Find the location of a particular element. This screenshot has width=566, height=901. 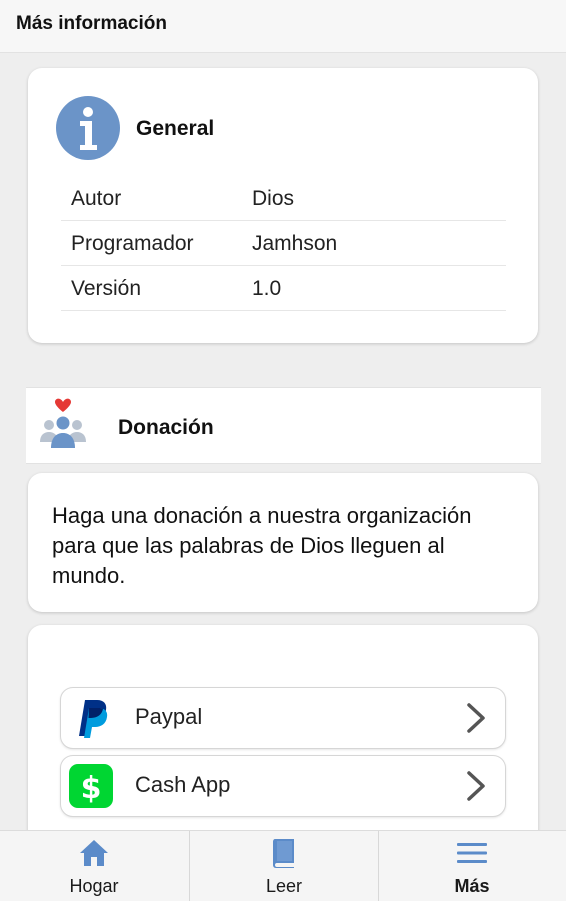

nav-item-more: Más is located at coordinates (472, 866).